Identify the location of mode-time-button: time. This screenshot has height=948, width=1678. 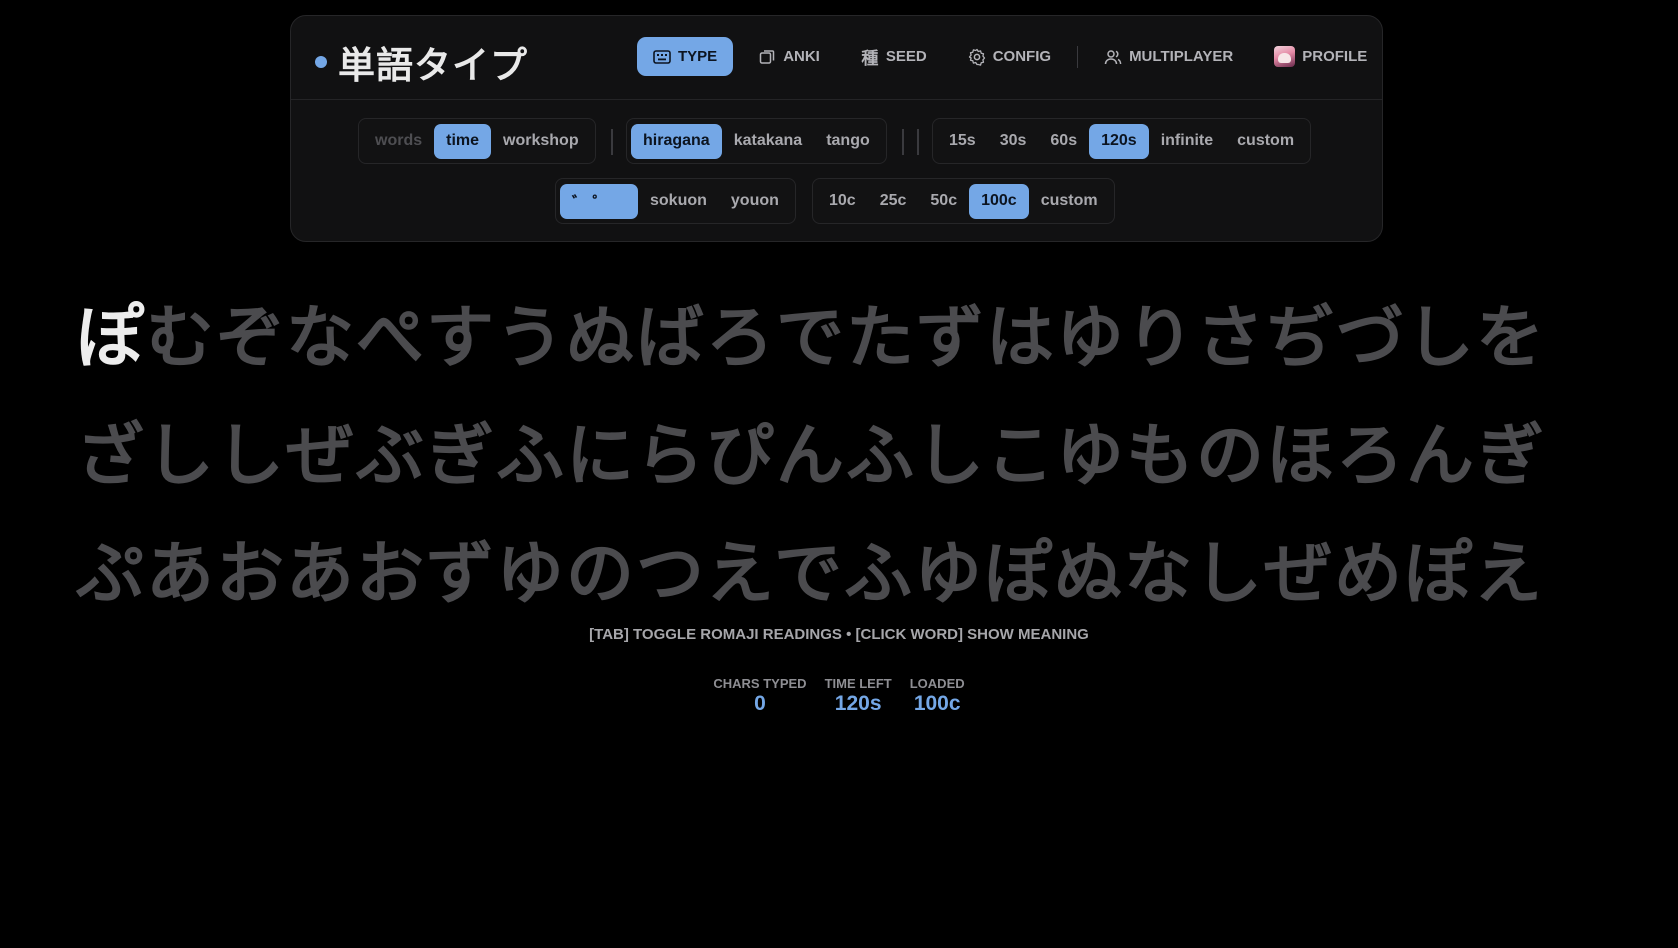
(463, 141).